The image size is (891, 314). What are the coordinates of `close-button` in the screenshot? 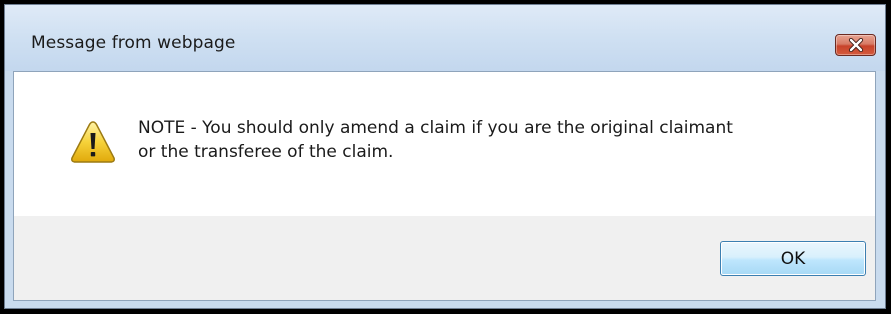 It's located at (855, 45).